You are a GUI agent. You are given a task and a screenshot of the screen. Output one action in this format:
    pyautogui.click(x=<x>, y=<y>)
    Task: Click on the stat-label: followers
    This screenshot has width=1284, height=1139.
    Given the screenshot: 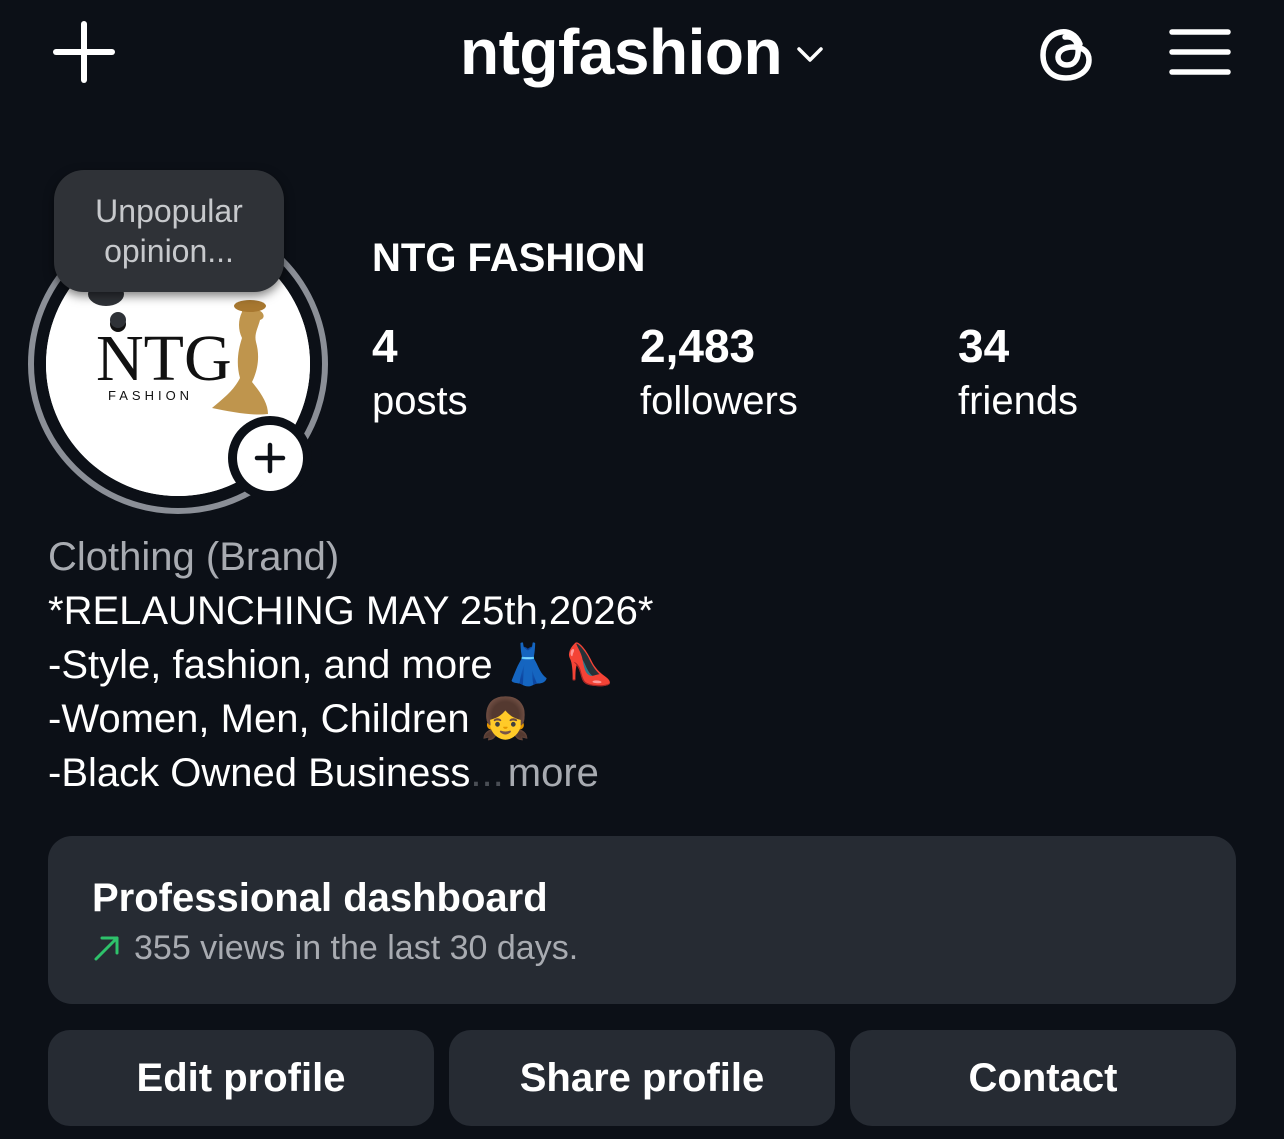 What is the action you would take?
    pyautogui.click(x=719, y=401)
    